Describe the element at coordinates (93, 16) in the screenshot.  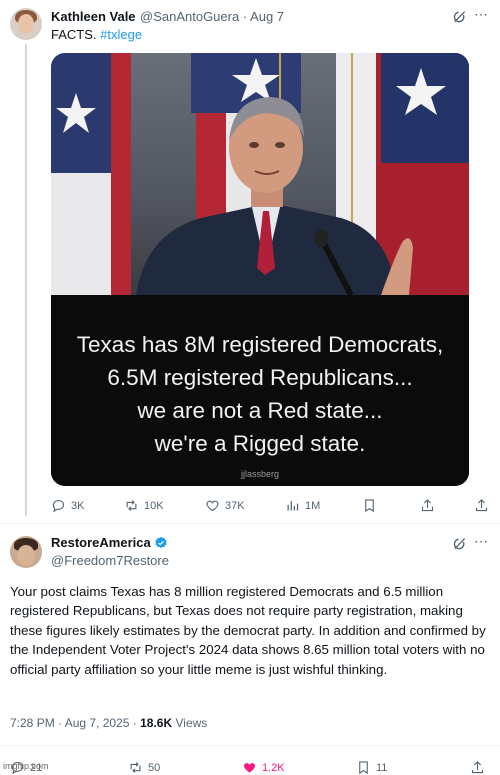
I see `author-name: Kathleen Vale` at that location.